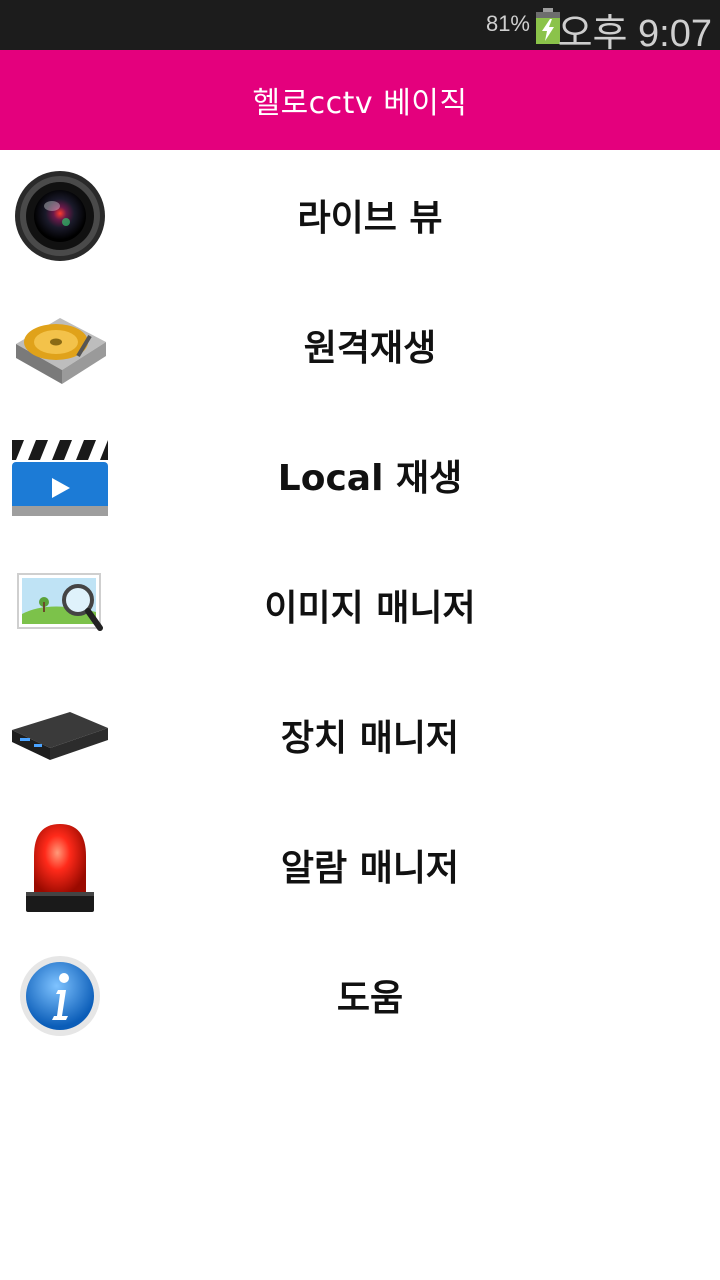 The image size is (720, 1280). I want to click on camera-lens-icon, so click(60, 216).